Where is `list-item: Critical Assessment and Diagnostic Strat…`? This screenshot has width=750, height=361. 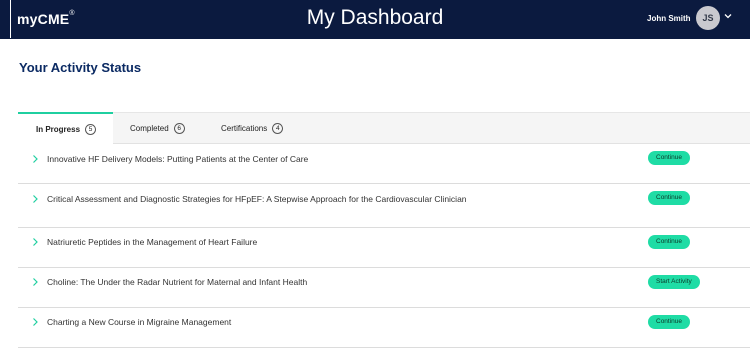
list-item: Critical Assessment and Diagnostic Strat… is located at coordinates (384, 206).